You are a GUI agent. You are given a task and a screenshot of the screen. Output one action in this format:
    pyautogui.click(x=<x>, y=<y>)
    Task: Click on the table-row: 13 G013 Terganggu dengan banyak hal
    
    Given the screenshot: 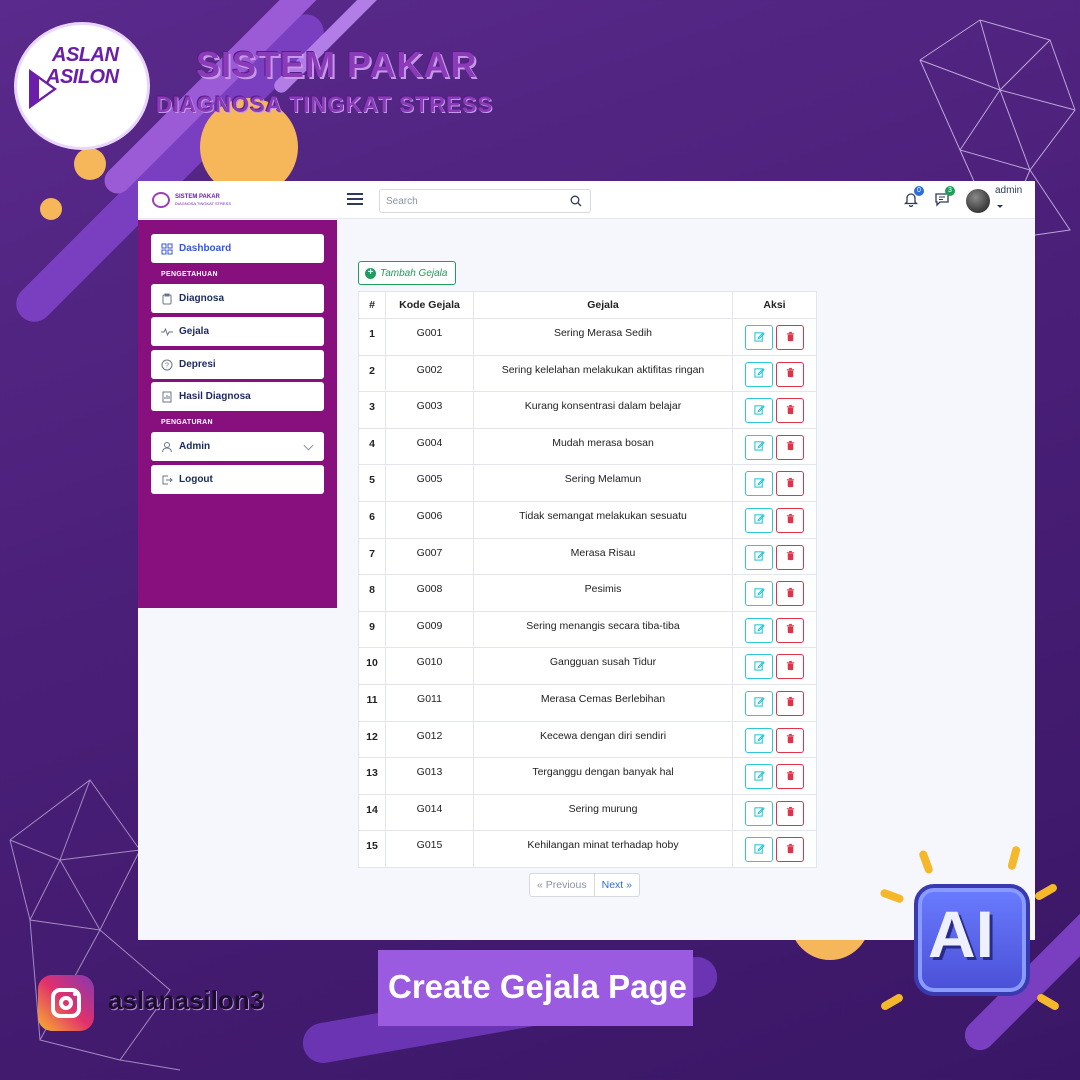 What is the action you would take?
    pyautogui.click(x=587, y=776)
    